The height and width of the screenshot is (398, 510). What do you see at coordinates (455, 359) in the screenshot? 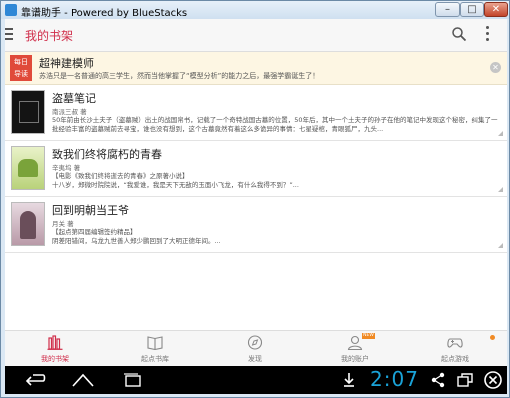
I see `tab-label: 起点游戏` at bounding box center [455, 359].